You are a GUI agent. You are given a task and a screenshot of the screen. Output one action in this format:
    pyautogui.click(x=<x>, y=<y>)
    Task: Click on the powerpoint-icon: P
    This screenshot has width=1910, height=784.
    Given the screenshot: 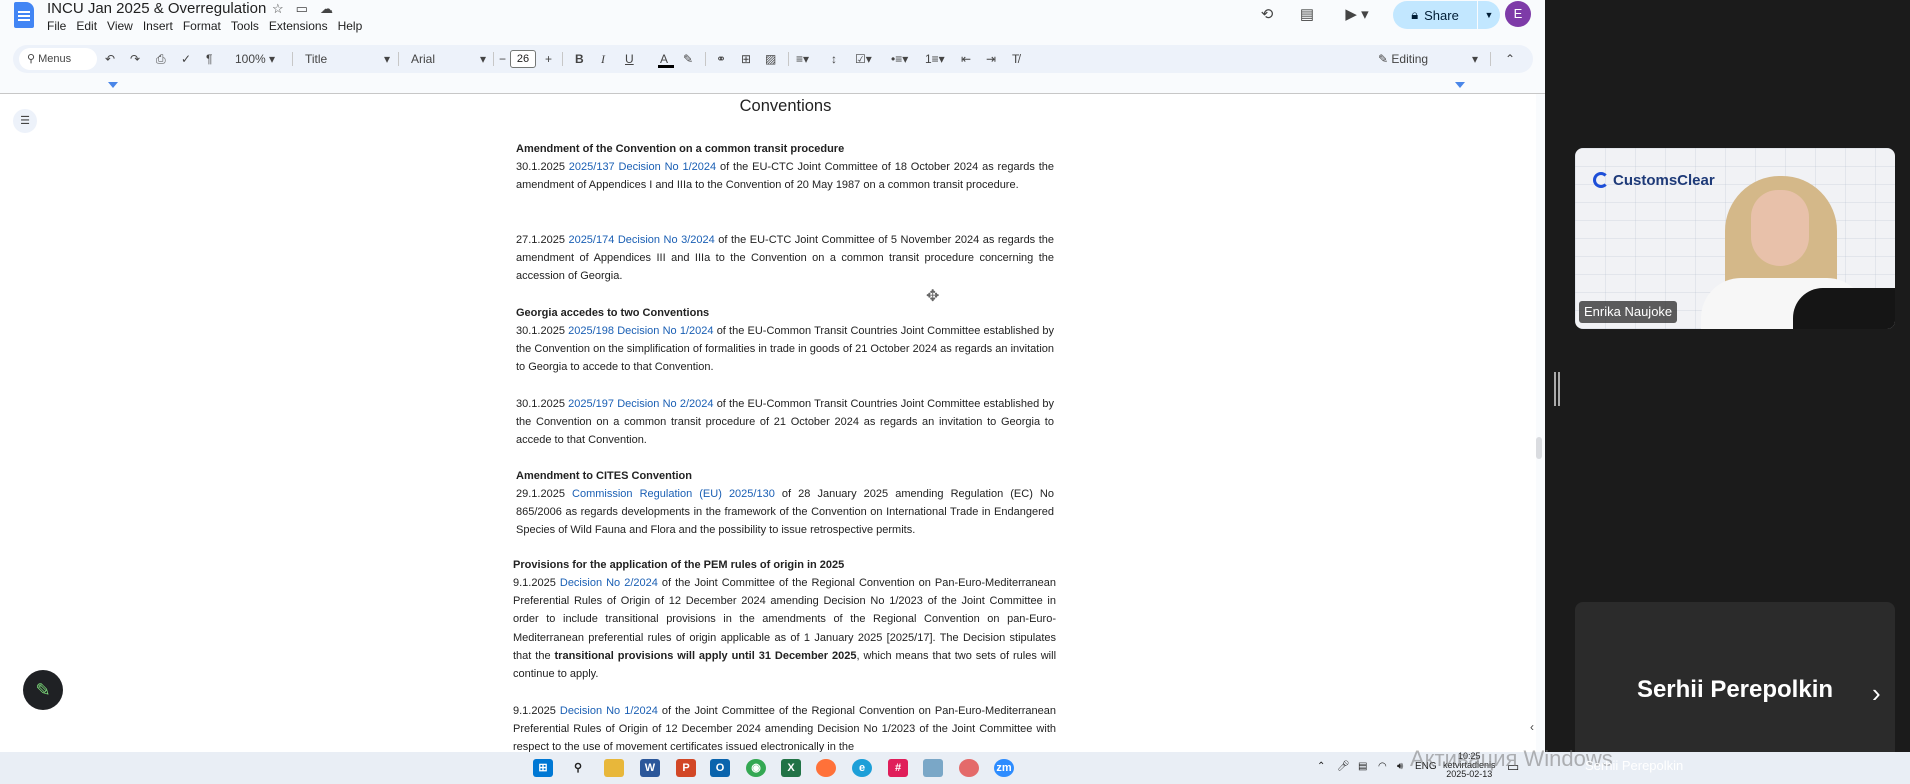 What is the action you would take?
    pyautogui.click(x=686, y=768)
    